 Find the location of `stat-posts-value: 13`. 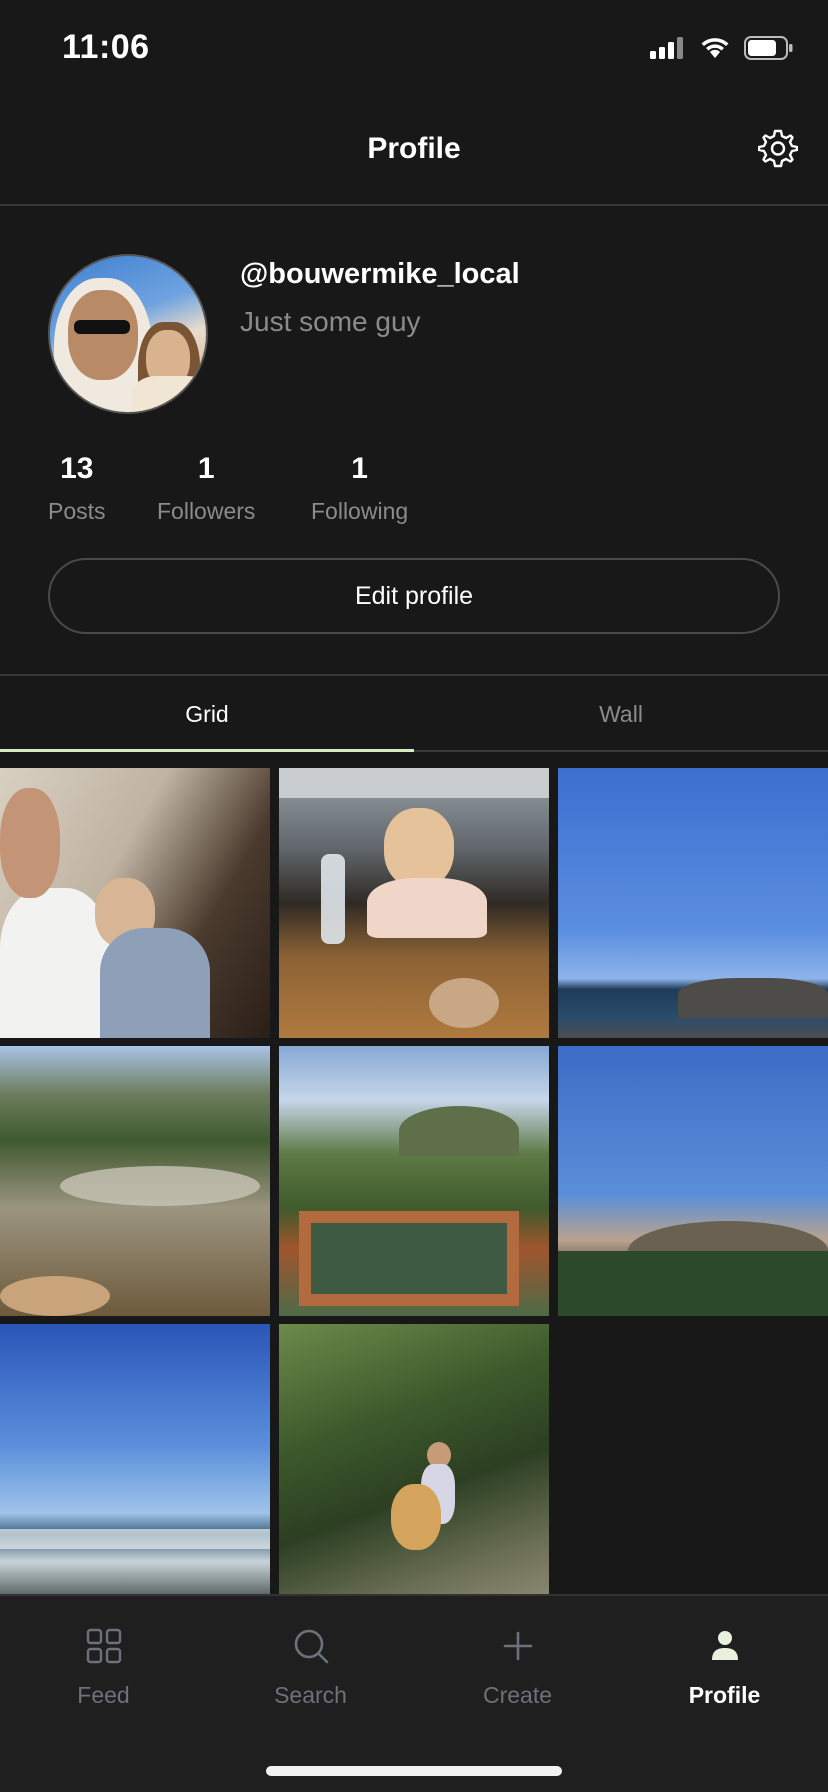

stat-posts-value: 13 is located at coordinates (77, 468).